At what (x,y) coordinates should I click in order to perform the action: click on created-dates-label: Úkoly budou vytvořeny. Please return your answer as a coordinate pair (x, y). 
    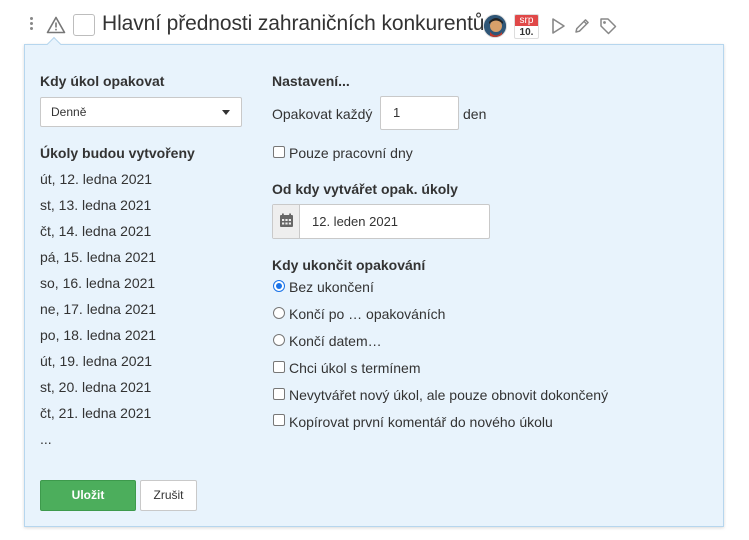
    Looking at the image, I should click on (117, 153).